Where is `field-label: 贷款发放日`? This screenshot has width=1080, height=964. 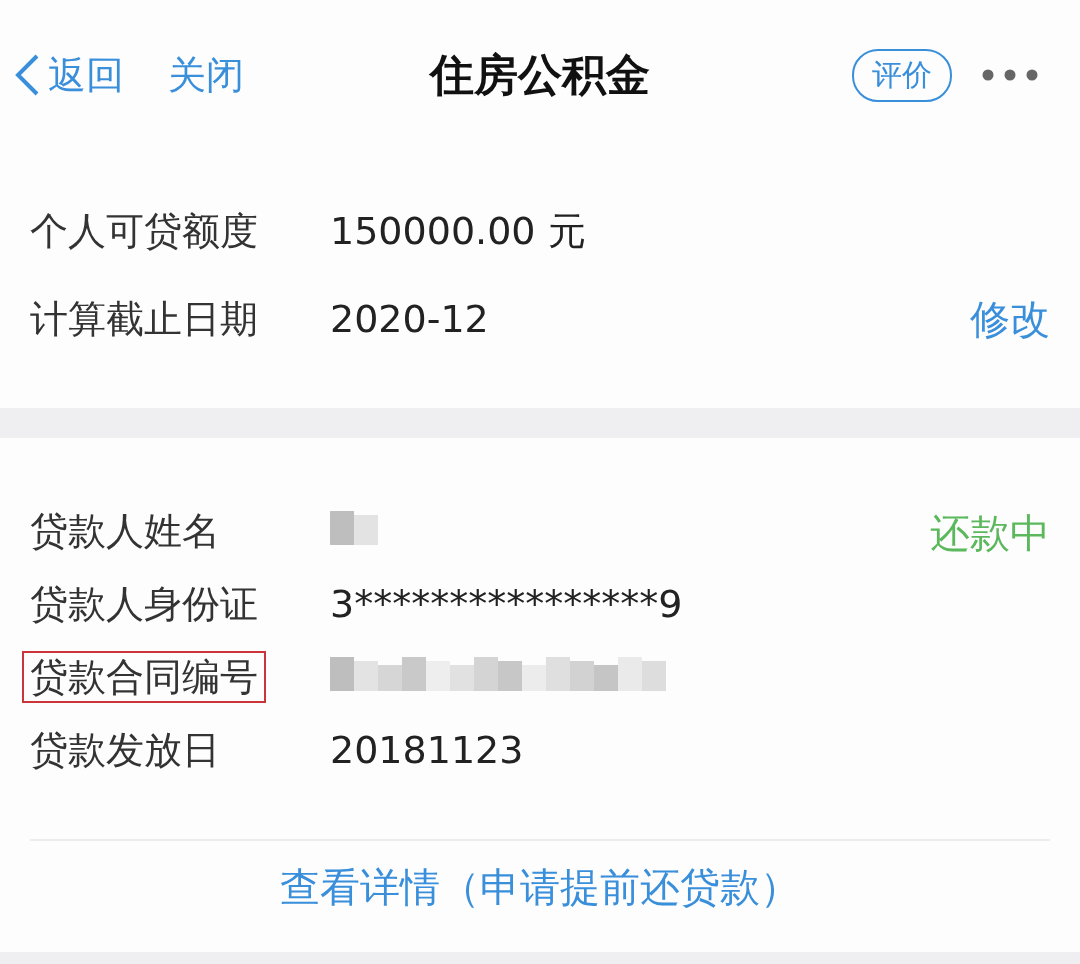 field-label: 贷款发放日 is located at coordinates (125, 749).